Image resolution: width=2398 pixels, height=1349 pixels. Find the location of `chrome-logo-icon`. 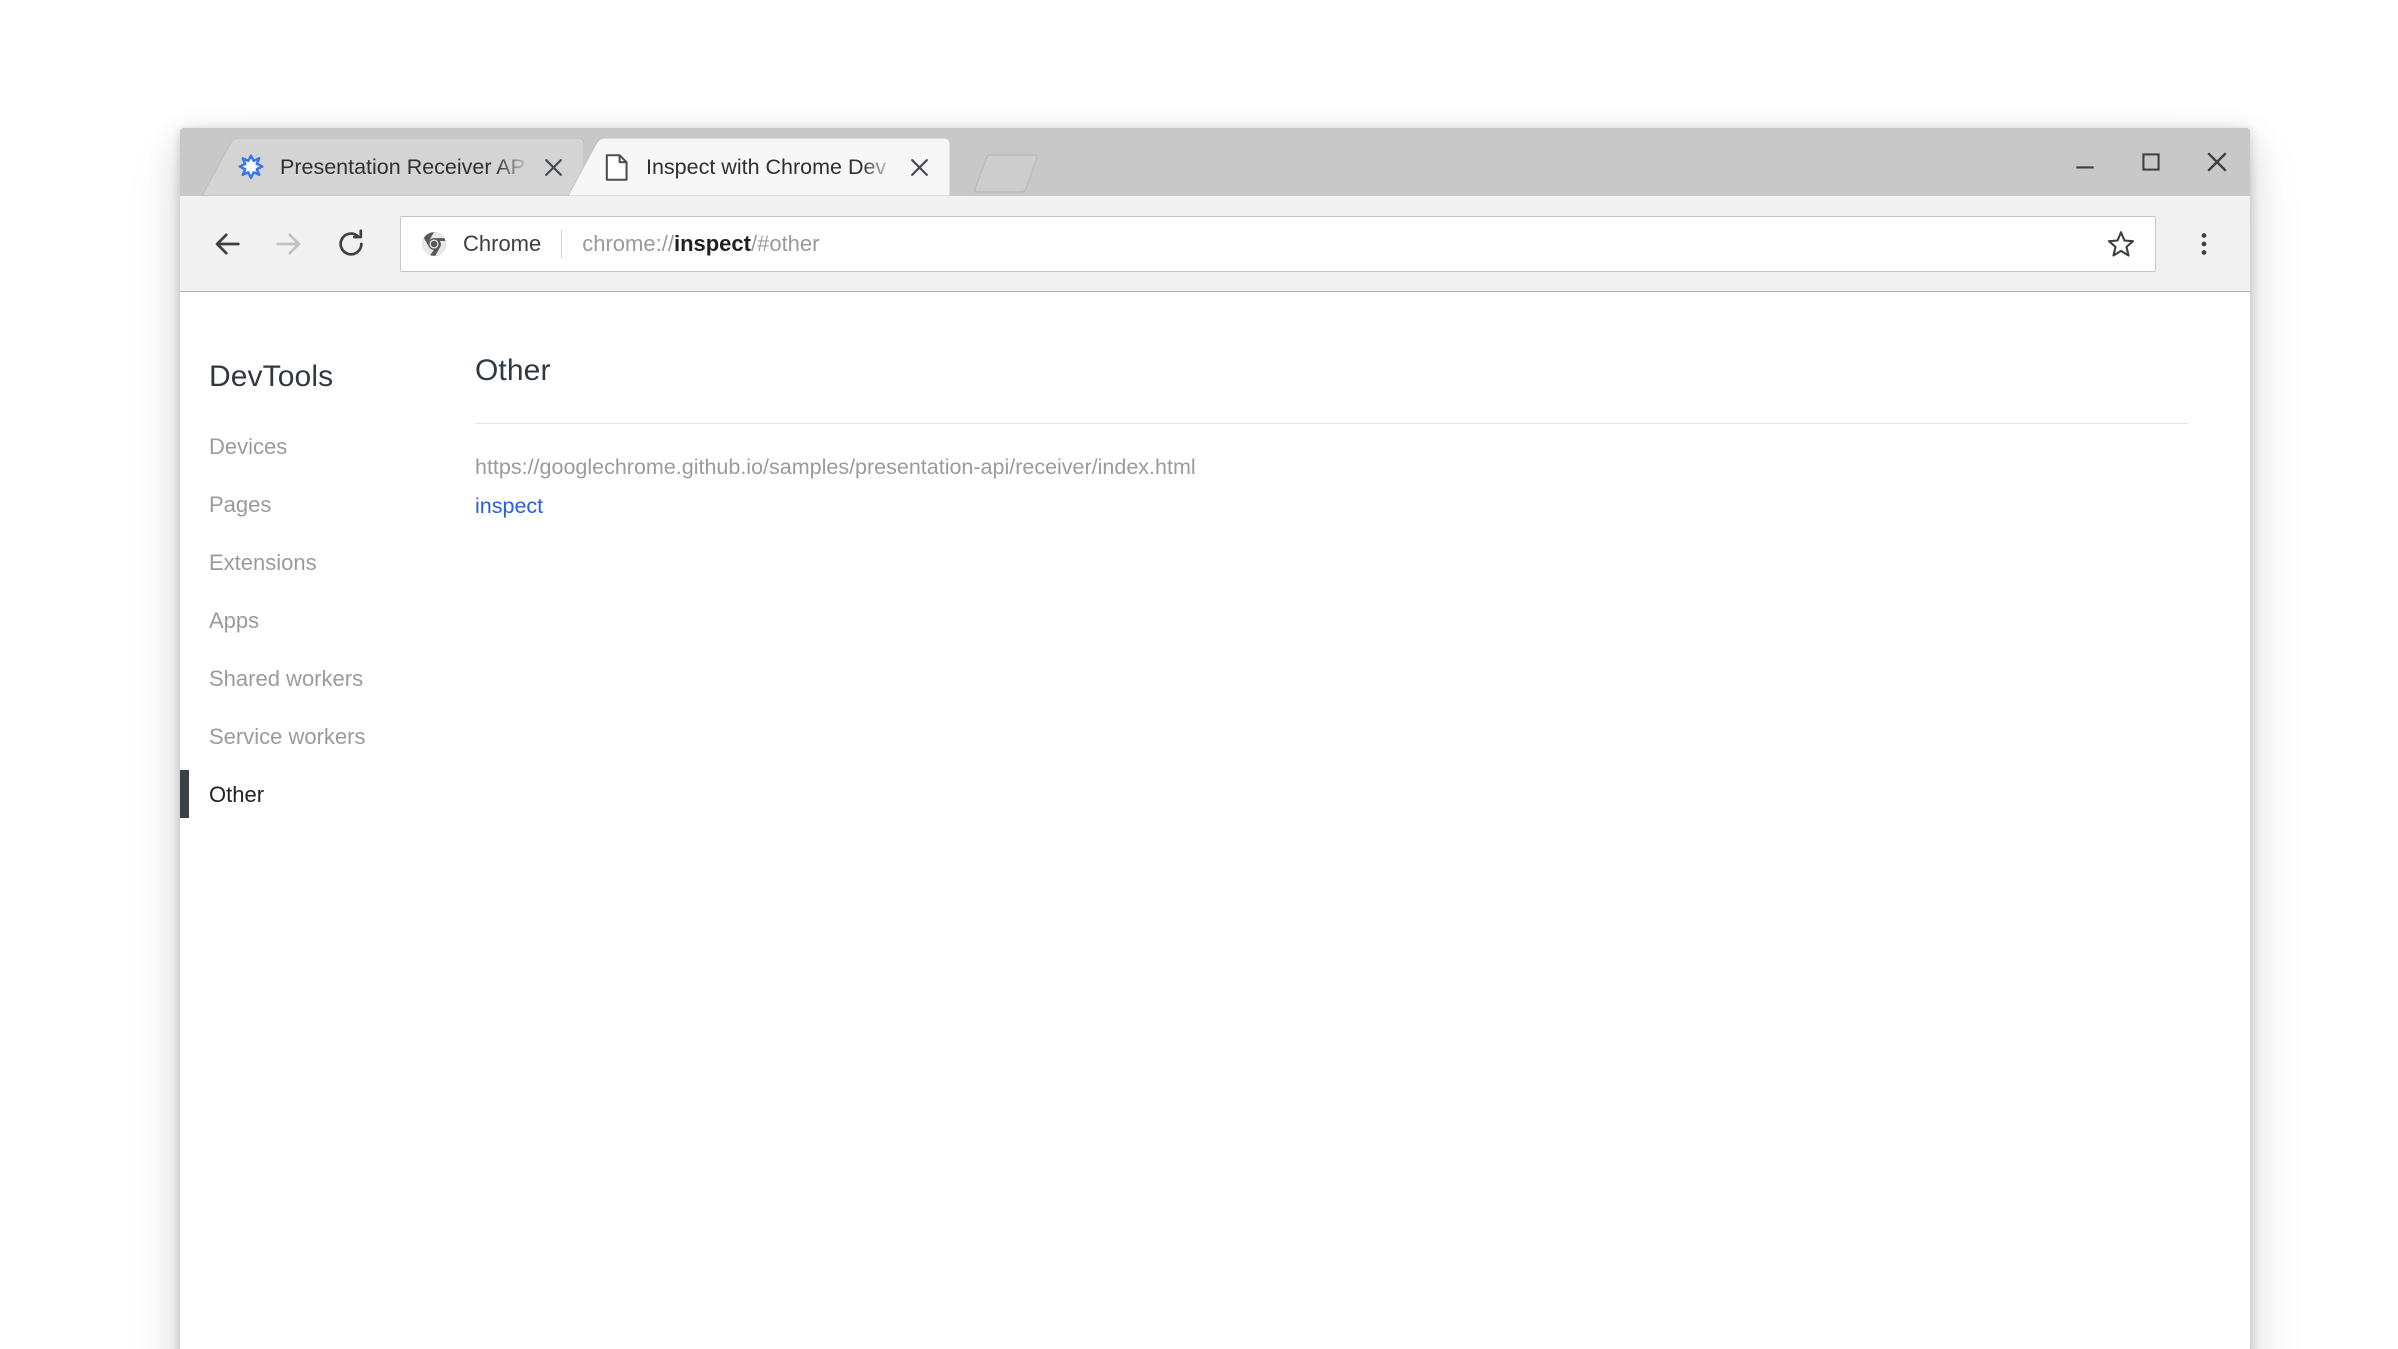

chrome-logo-icon is located at coordinates (434, 244).